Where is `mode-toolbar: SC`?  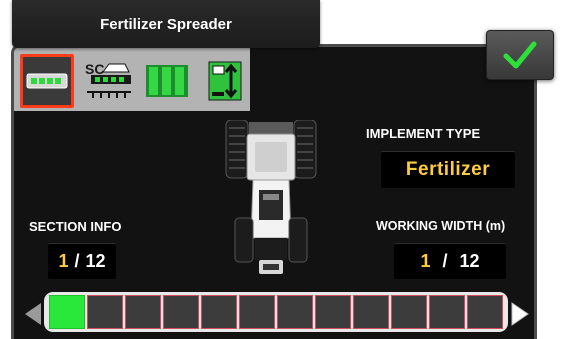
mode-toolbar: SC is located at coordinates (132, 79).